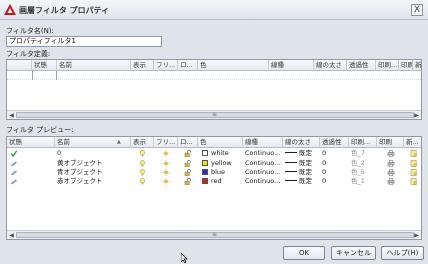 The width and height of the screenshot is (428, 264). Describe the element at coordinates (330, 65) in the screenshot. I see `def-col-lineweight: 線の太さ` at that location.